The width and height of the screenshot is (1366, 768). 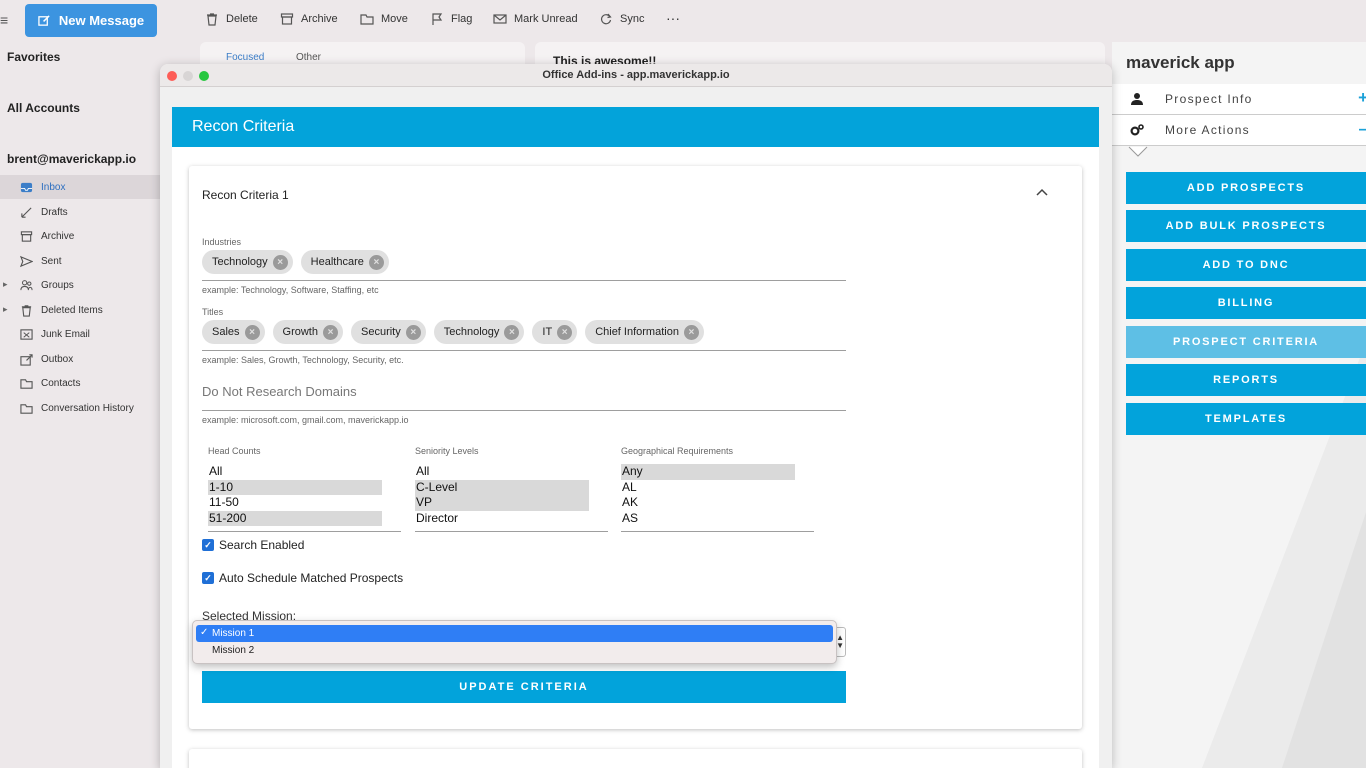 I want to click on sent-label: Sent, so click(x=51, y=261).